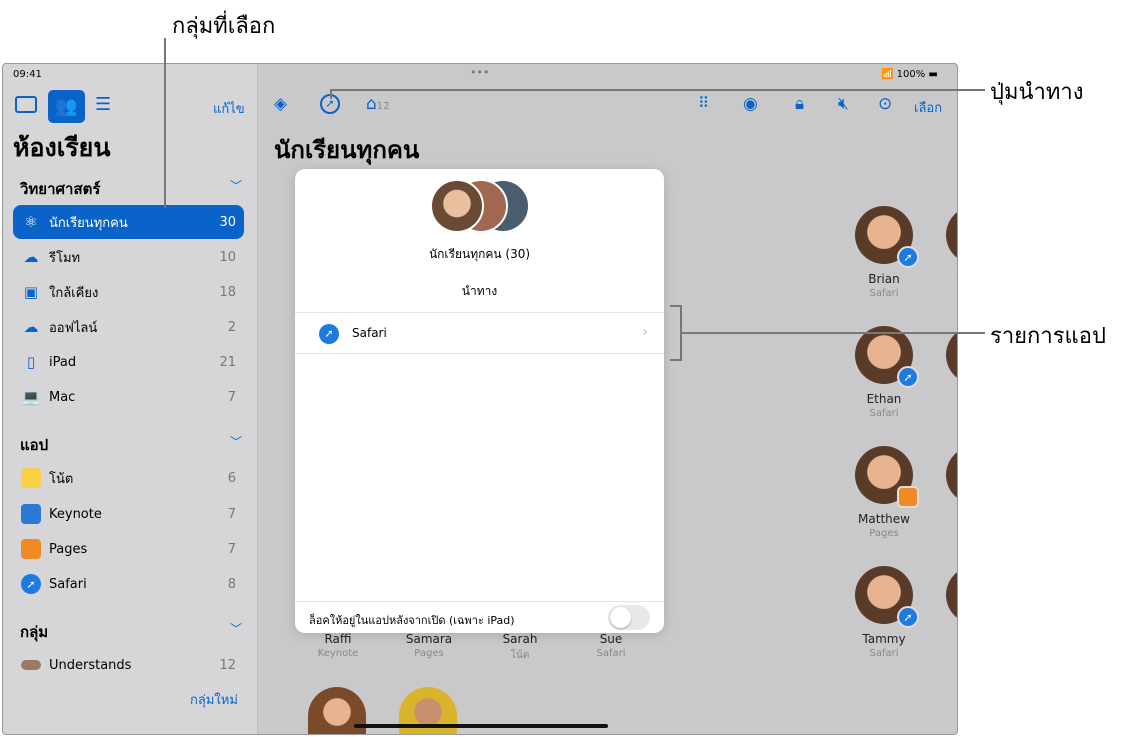  What do you see at coordinates (479, 291) in the screenshot?
I see `popover-heading: นำทาง` at bounding box center [479, 291].